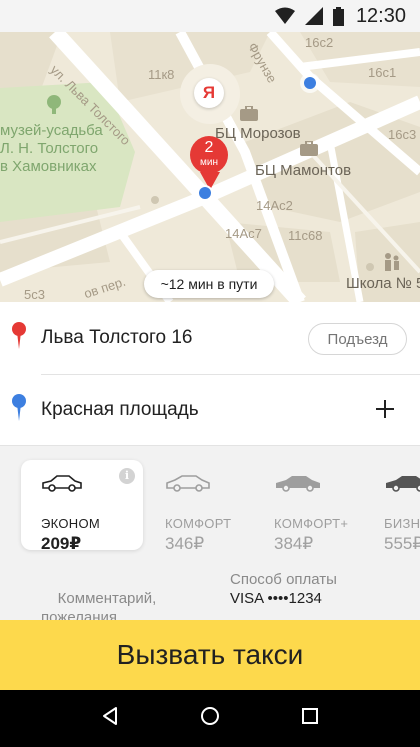 The height and width of the screenshot is (747, 420). What do you see at coordinates (161, 74) in the screenshot?
I see `house-number-label: 11к8` at bounding box center [161, 74].